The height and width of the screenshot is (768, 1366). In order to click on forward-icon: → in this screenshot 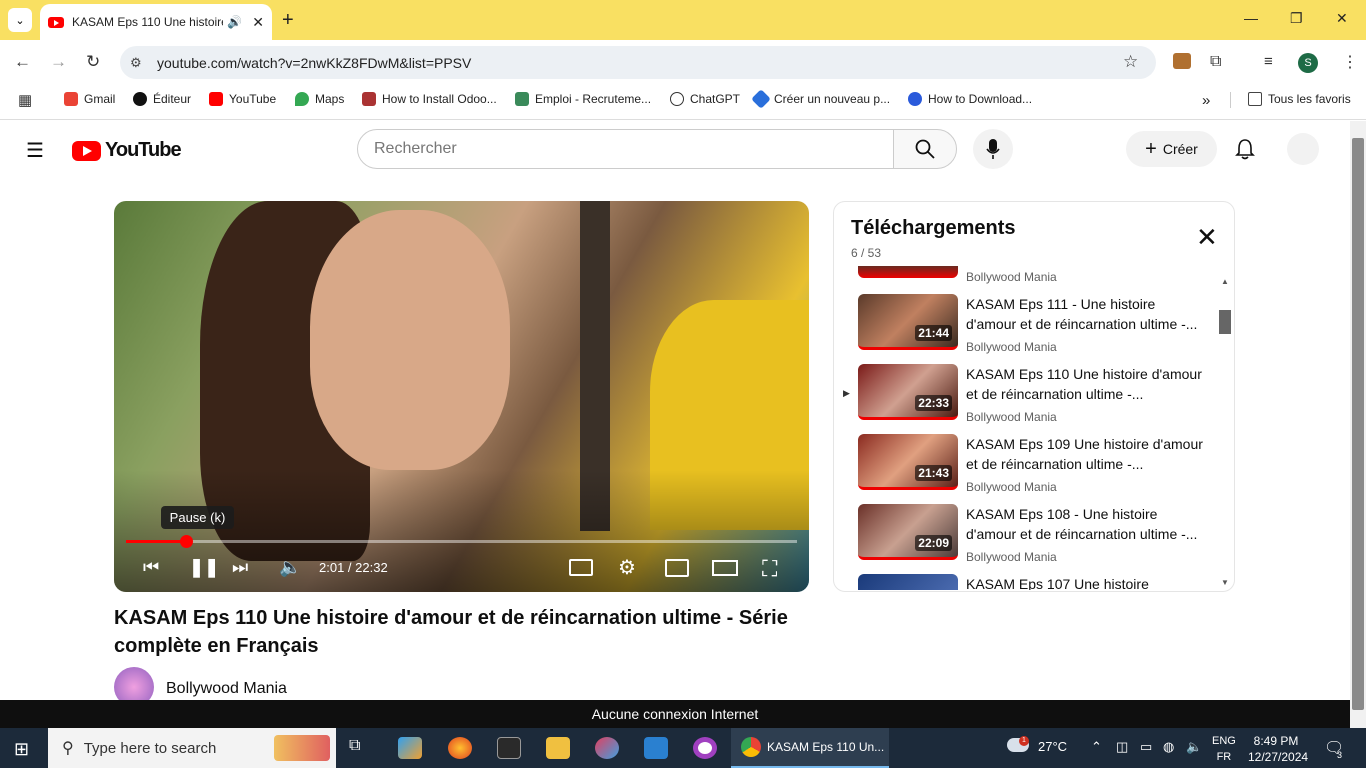, I will do `click(58, 62)`.